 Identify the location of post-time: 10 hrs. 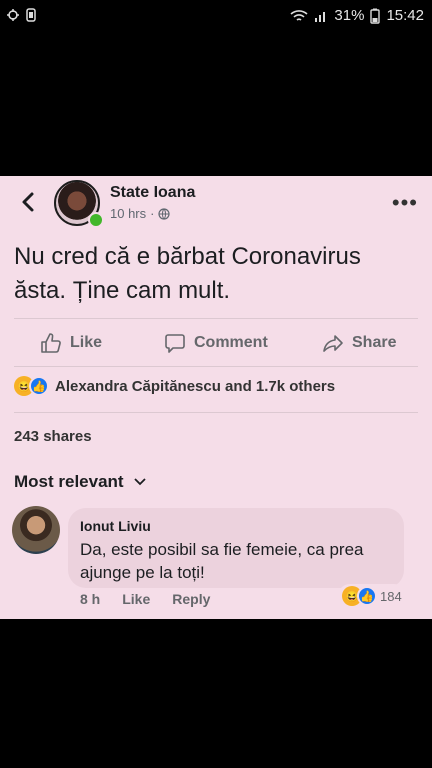
(128, 213).